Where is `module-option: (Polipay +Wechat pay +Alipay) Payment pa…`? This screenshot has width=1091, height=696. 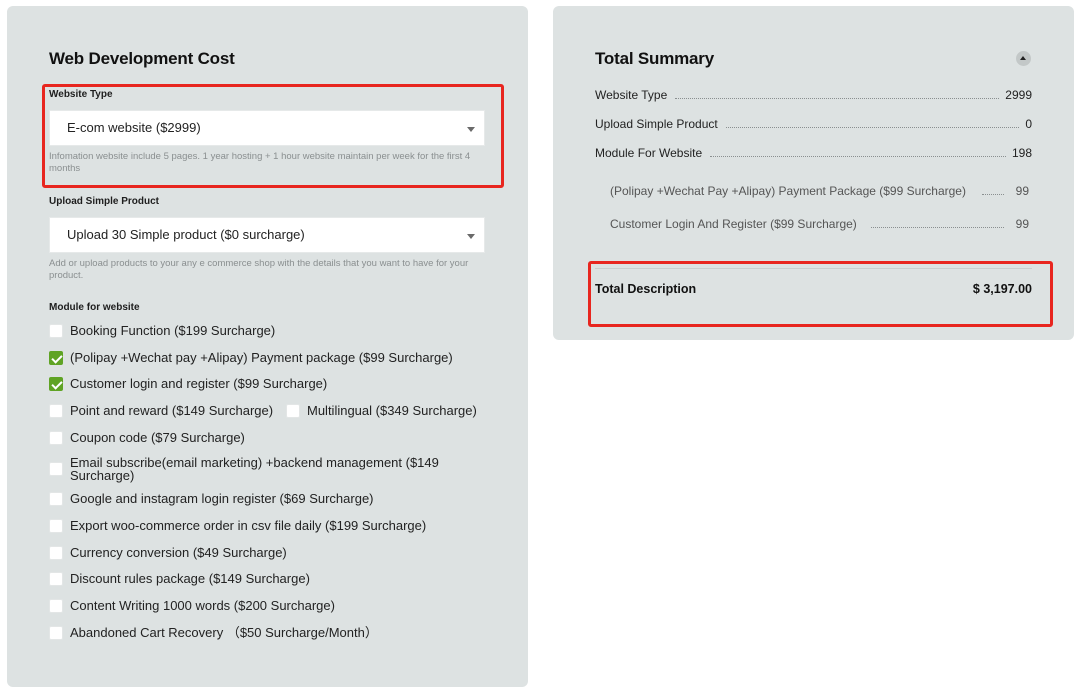
module-option: (Polipay +Wechat pay +Alipay) Payment pa… is located at coordinates (251, 358).